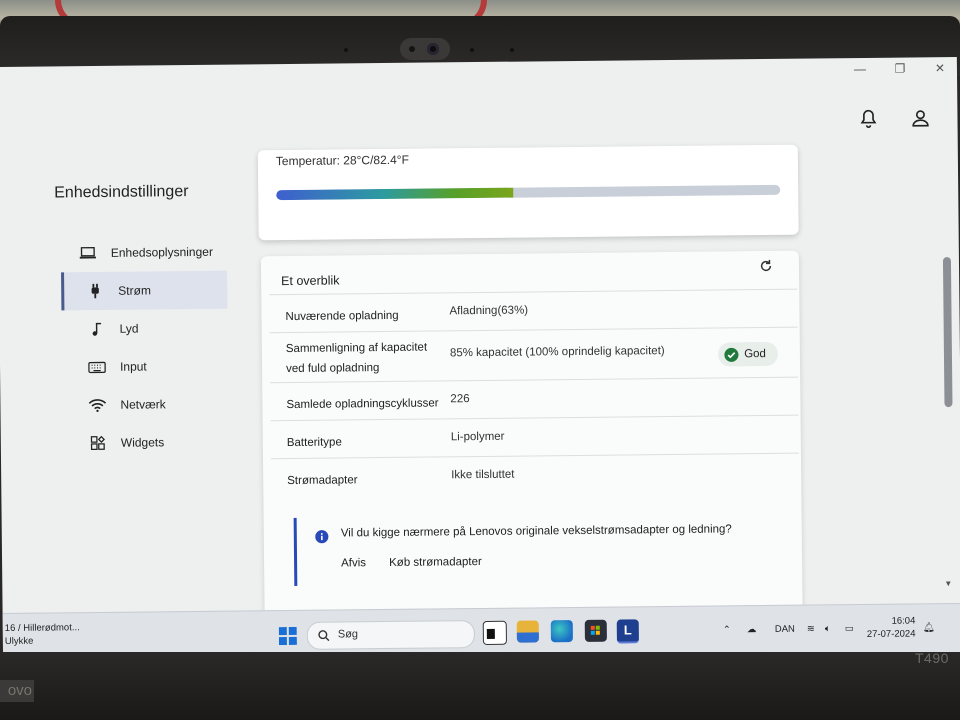 Image resolution: width=960 pixels, height=720 pixels. Describe the element at coordinates (755, 354) in the screenshot. I see `status-badge-label: God` at that location.